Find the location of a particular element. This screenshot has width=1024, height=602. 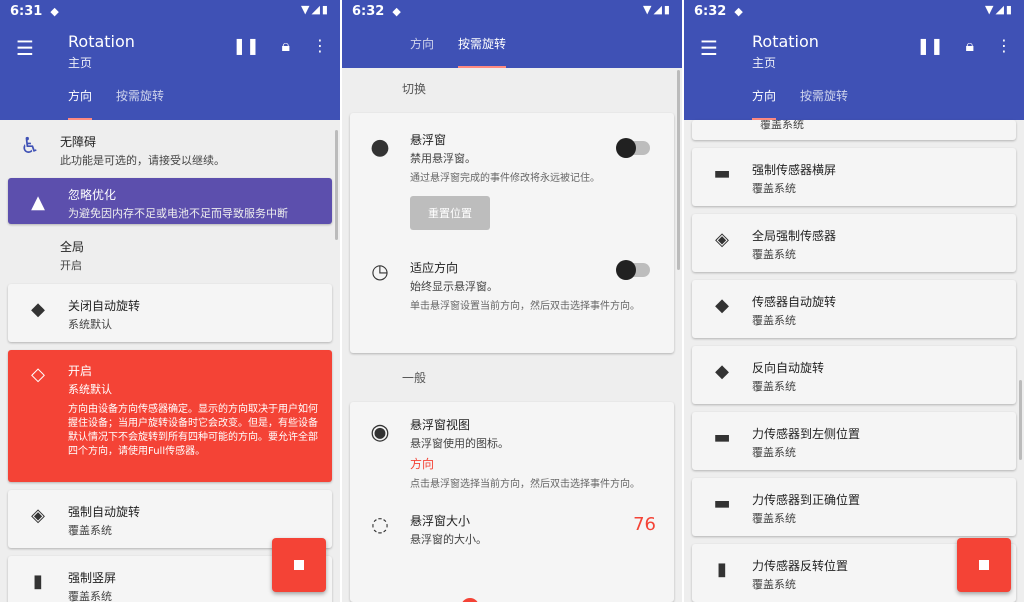

list-item-partial: 覆盖系统 is located at coordinates (854, 130).